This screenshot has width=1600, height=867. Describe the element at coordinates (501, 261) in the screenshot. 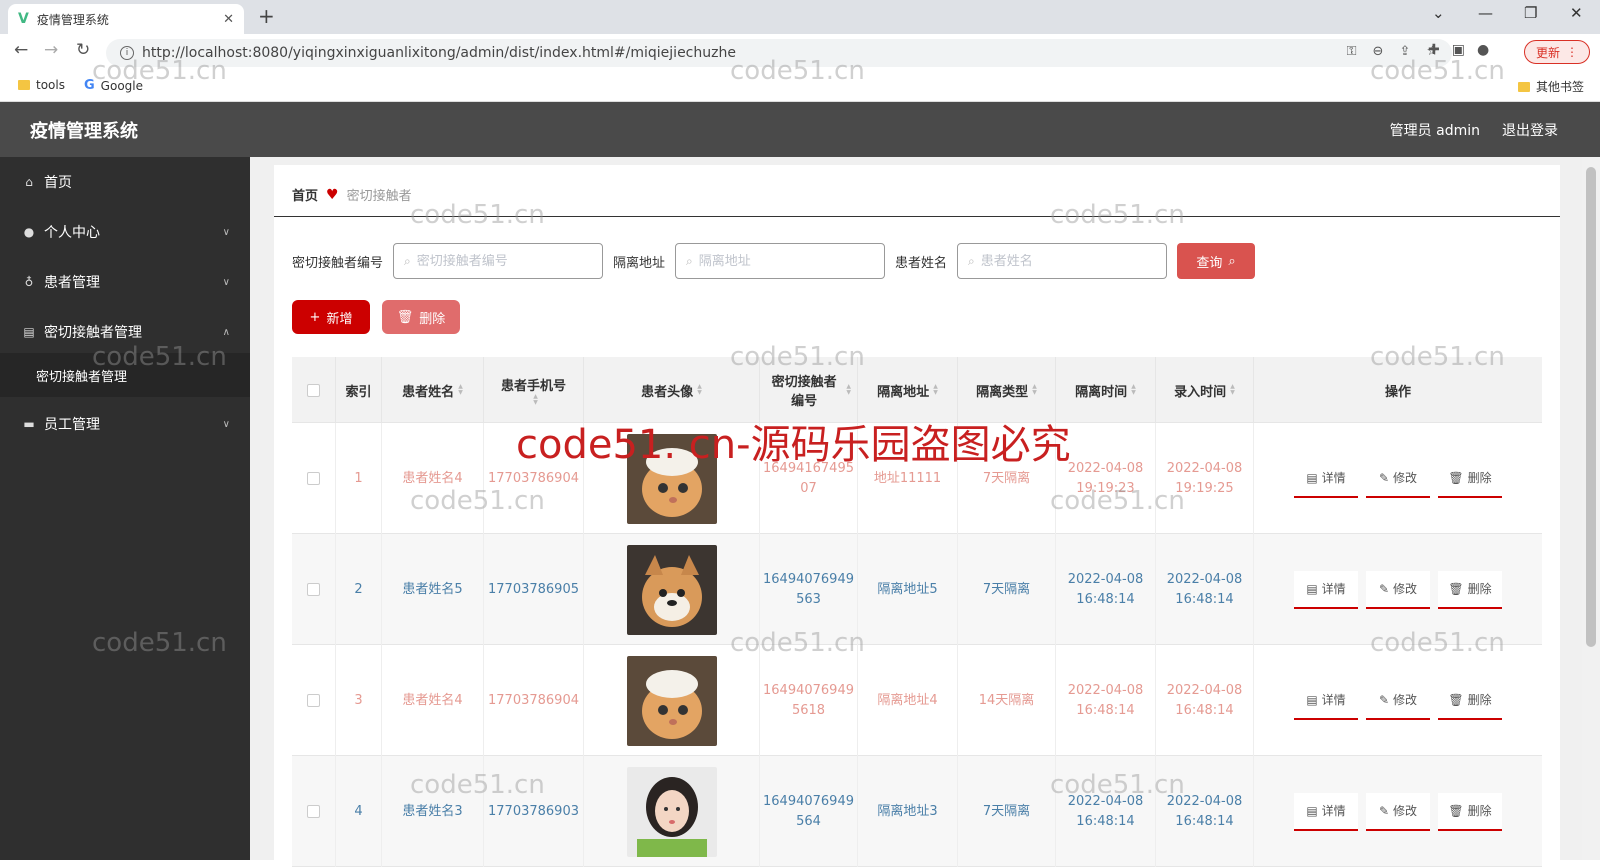

I see `search-input-code` at that location.